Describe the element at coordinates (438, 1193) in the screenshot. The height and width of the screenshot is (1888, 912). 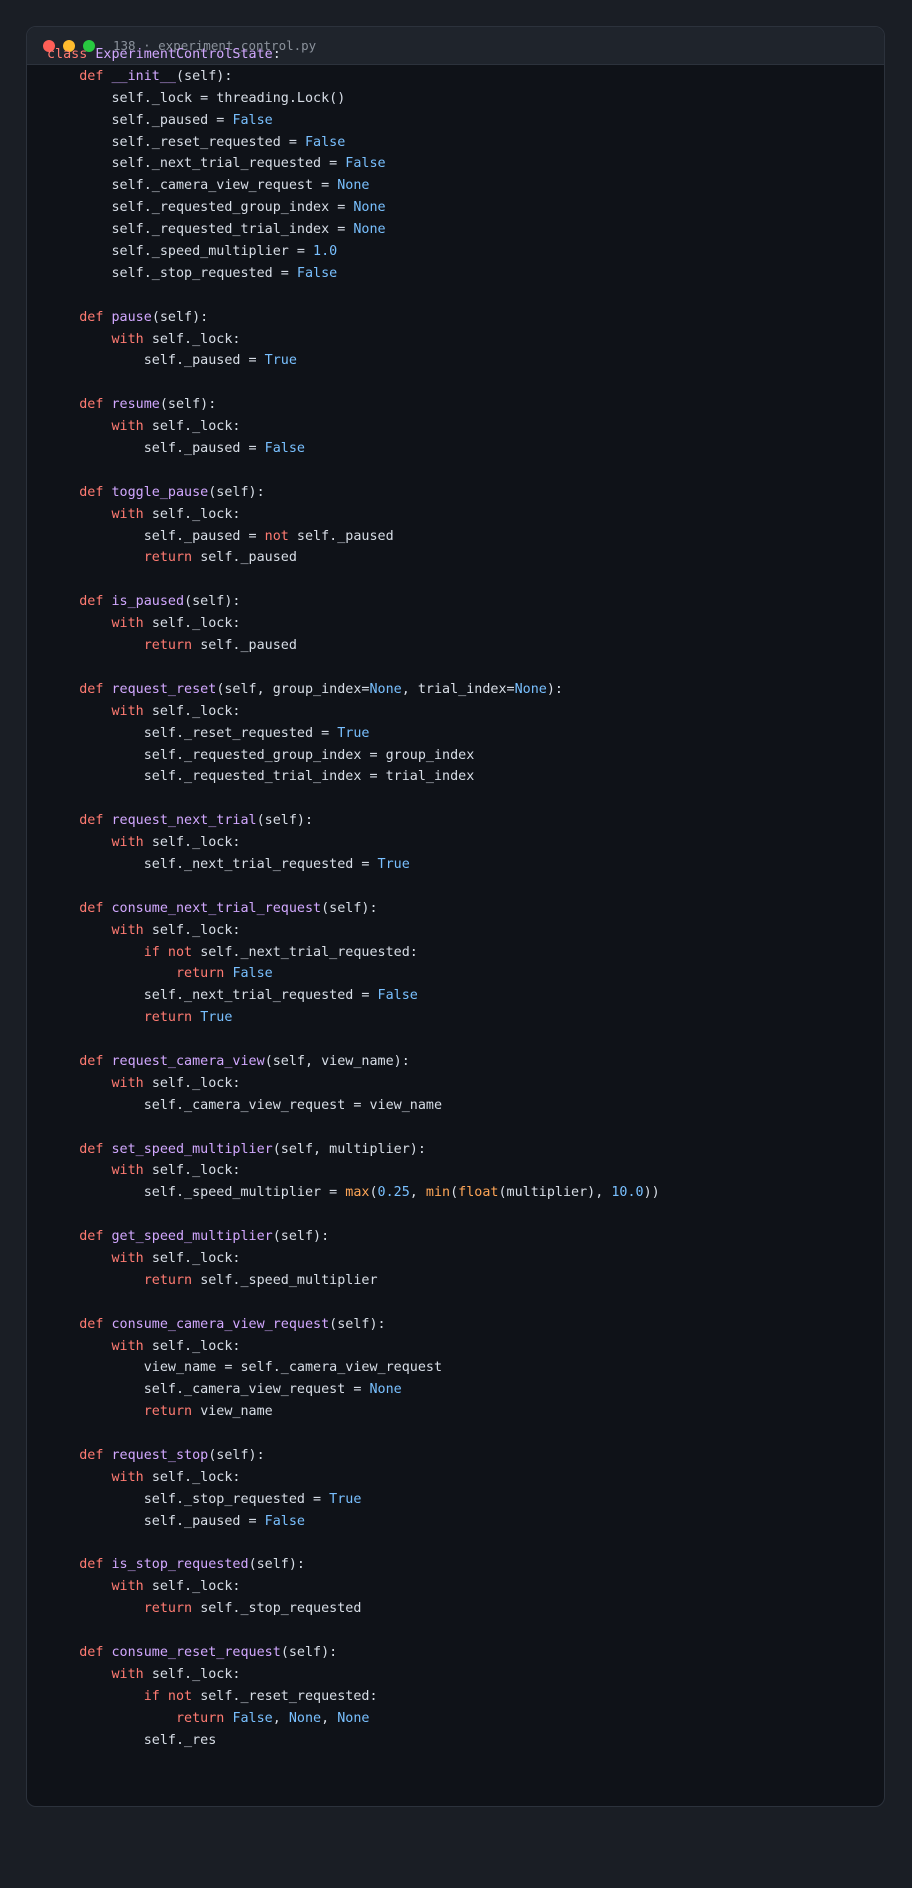
I see `builtin-token: min` at that location.